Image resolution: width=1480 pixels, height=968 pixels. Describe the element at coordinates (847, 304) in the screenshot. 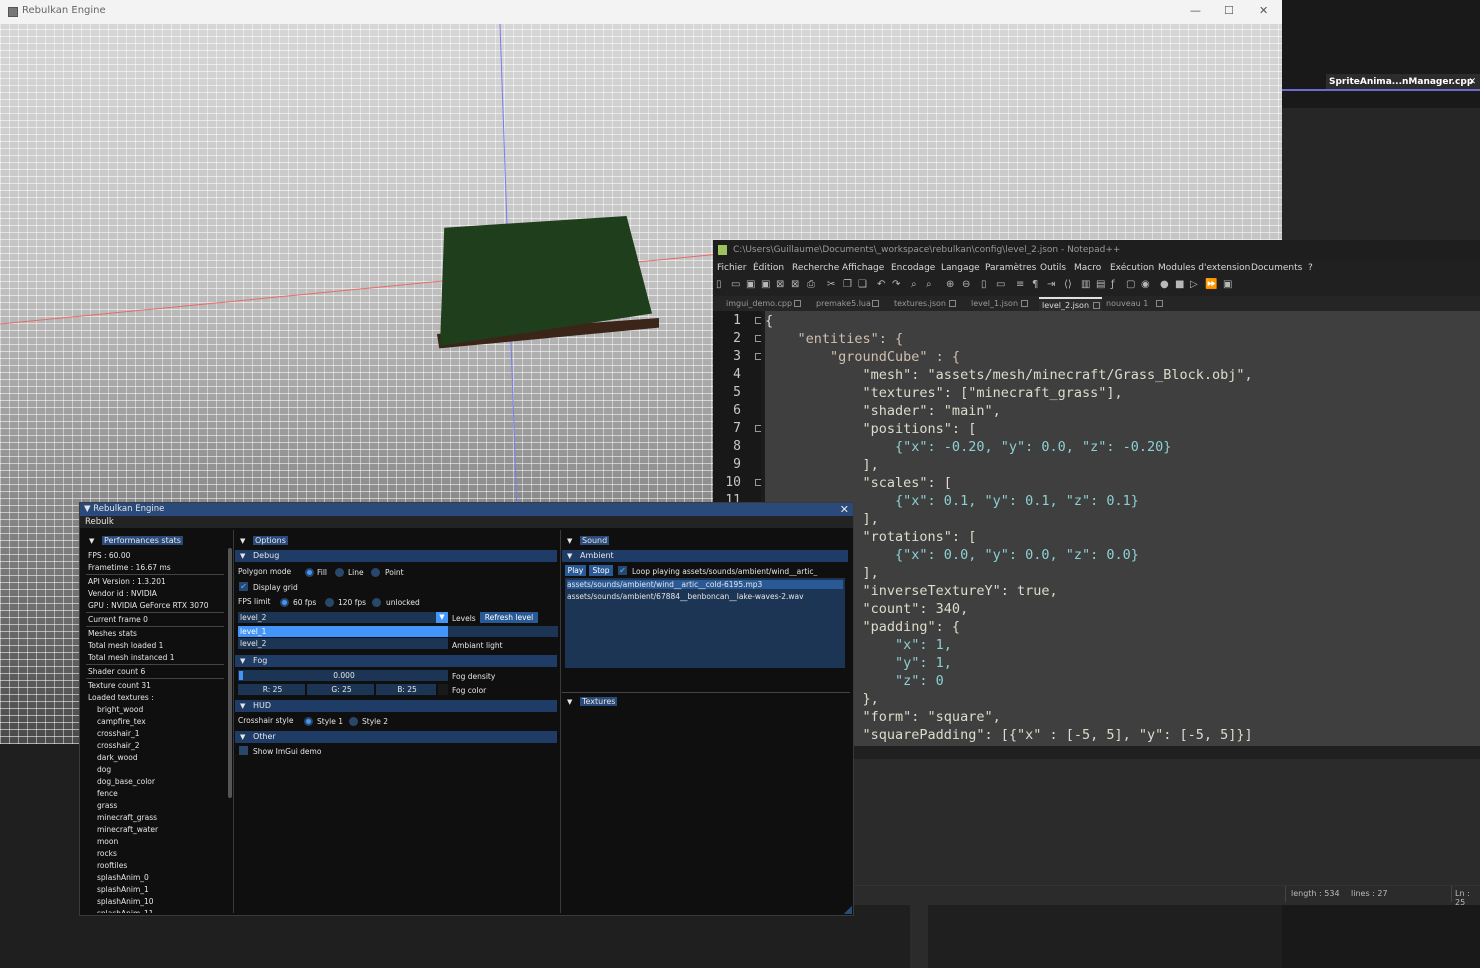

I see `tab-premake5: premake5.lua` at that location.